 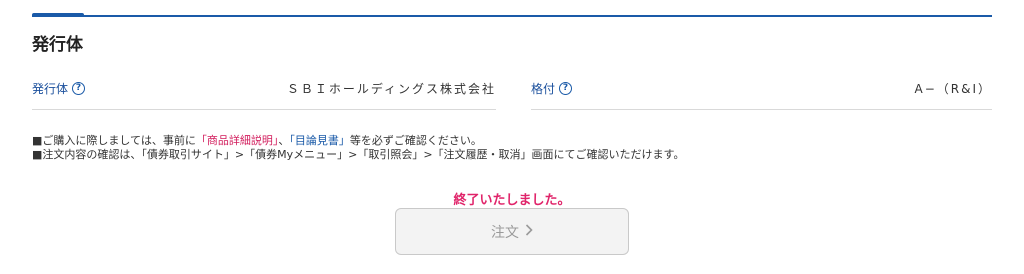 What do you see at coordinates (50, 89) in the screenshot?
I see `issuer-label-text: 発行体` at bounding box center [50, 89].